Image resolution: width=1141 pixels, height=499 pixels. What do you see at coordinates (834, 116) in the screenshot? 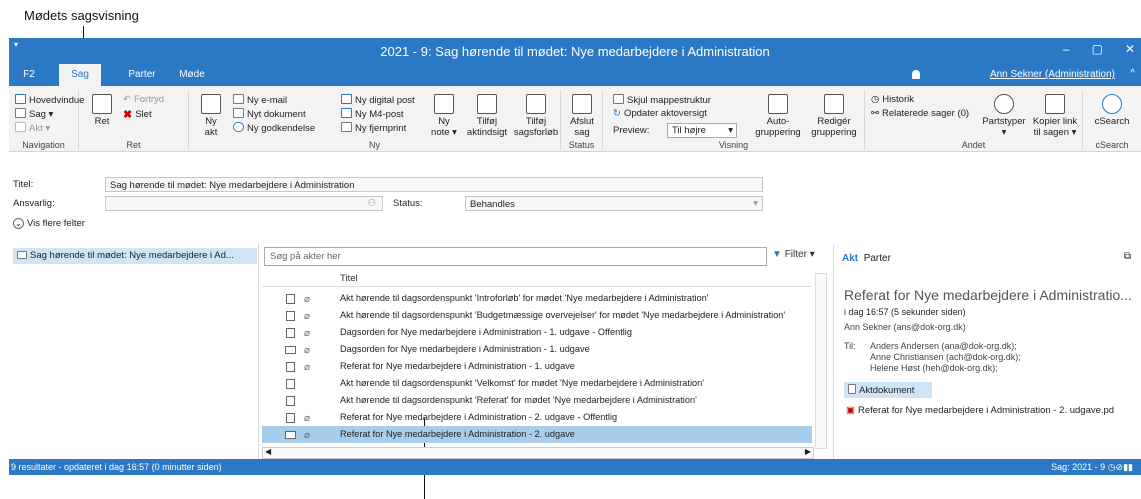
I see `rediger-gruppering-button: Redigér gruppering` at bounding box center [834, 116].